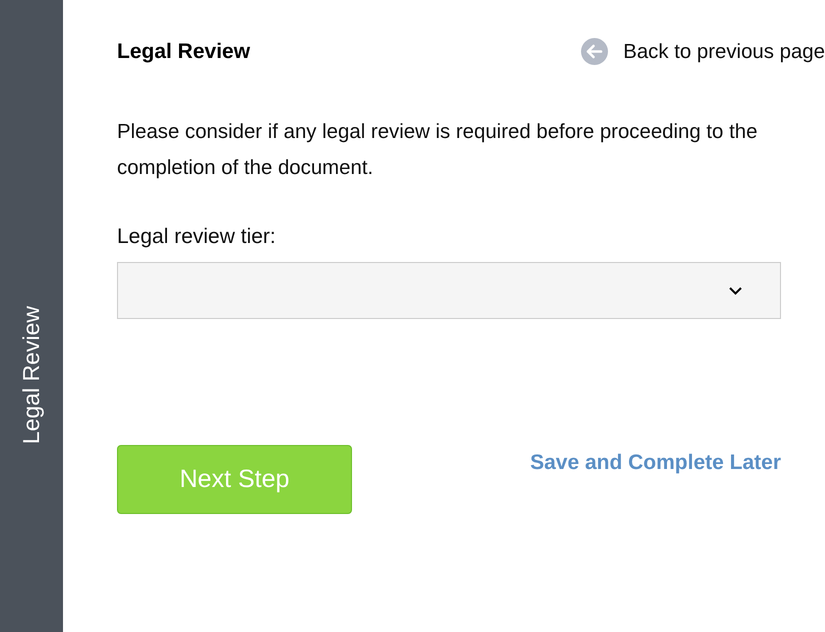 The height and width of the screenshot is (632, 825). Describe the element at coordinates (449, 290) in the screenshot. I see `tier-select` at that location.